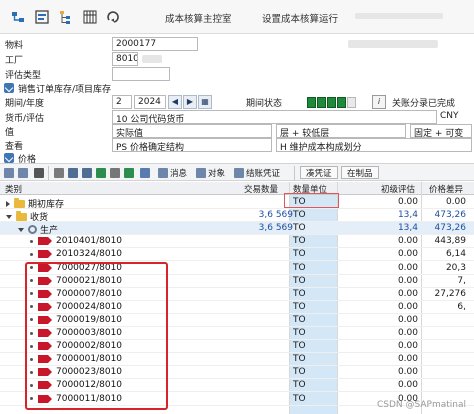 Image resolution: width=474 pixels, height=414 pixels. I want to click on objects-button: 对象, so click(210, 172).